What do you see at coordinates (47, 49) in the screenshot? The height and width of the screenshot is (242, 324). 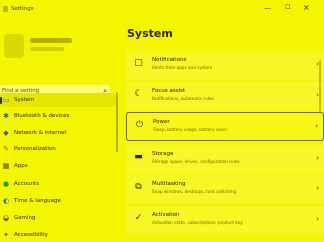 I see `profile-email-redacted` at bounding box center [47, 49].